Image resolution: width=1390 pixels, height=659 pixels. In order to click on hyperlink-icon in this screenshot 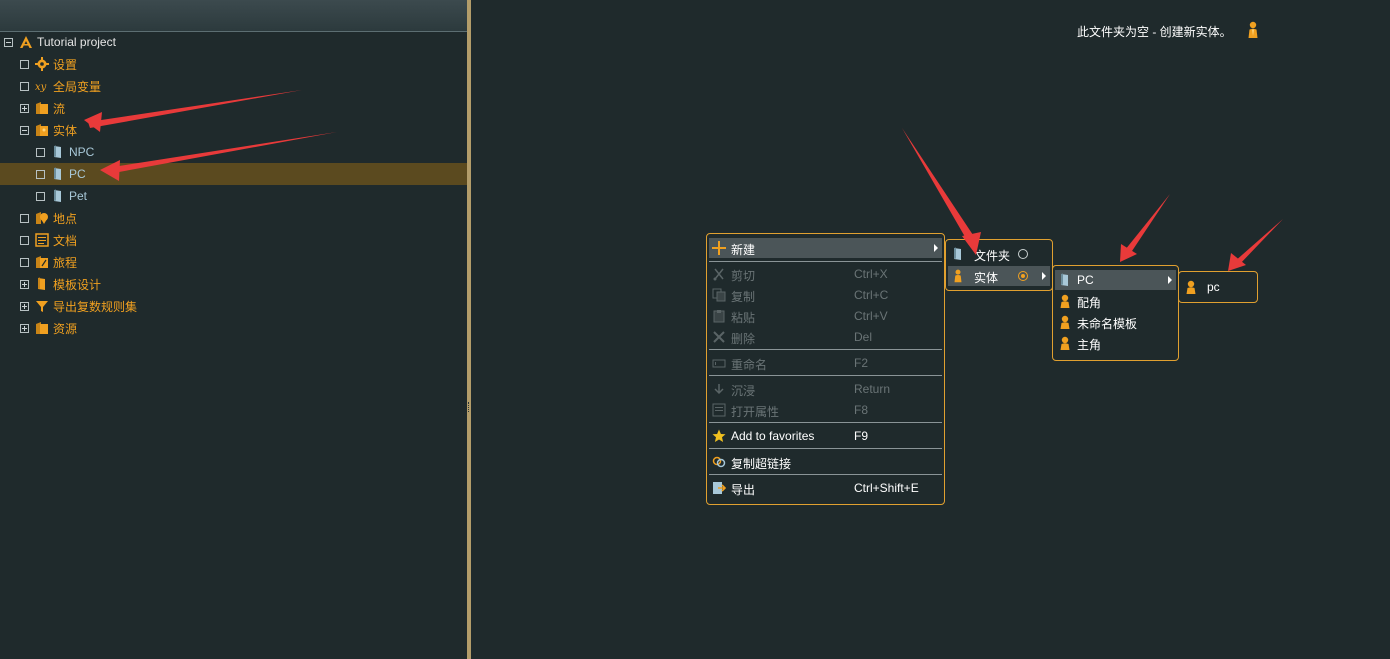, I will do `click(719, 462)`.